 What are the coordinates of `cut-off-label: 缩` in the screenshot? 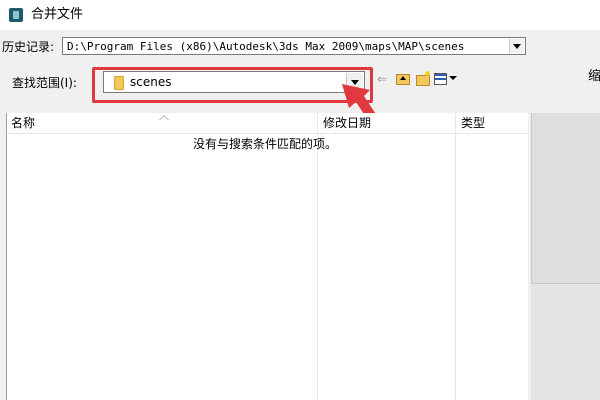 It's located at (594, 76).